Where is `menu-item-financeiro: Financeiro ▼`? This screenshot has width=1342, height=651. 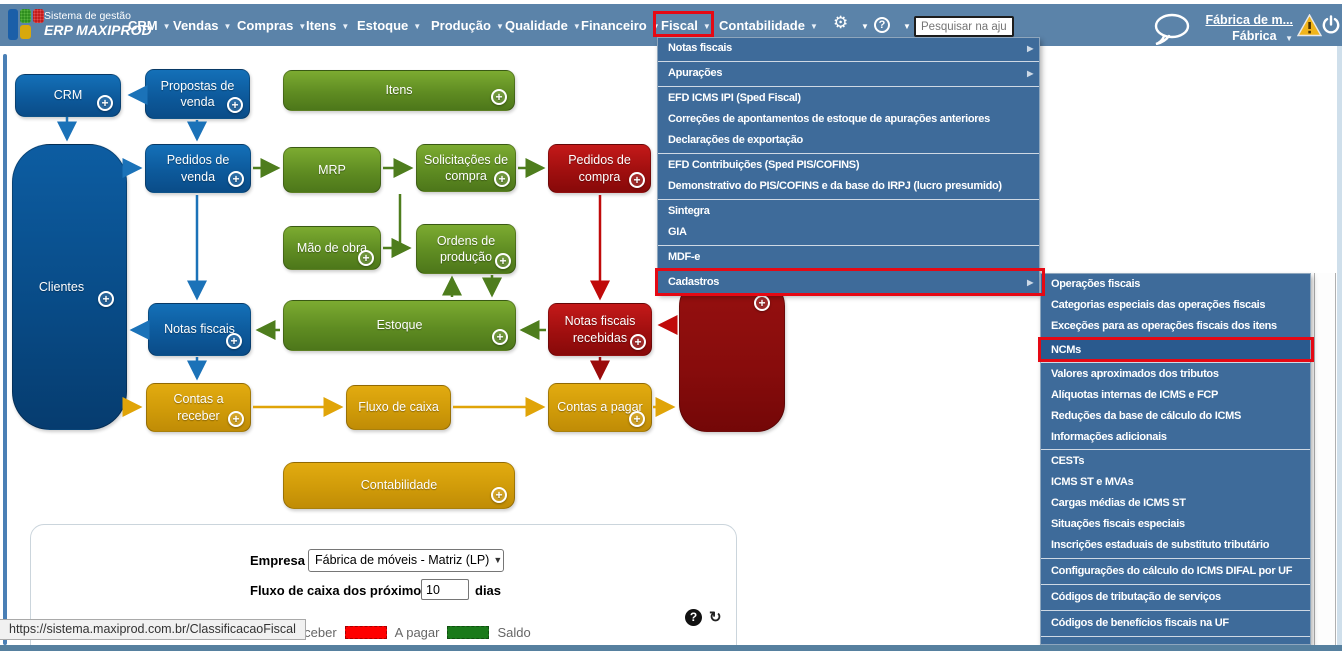
menu-item-financeiro: Financeiro ▼ is located at coordinates (620, 25).